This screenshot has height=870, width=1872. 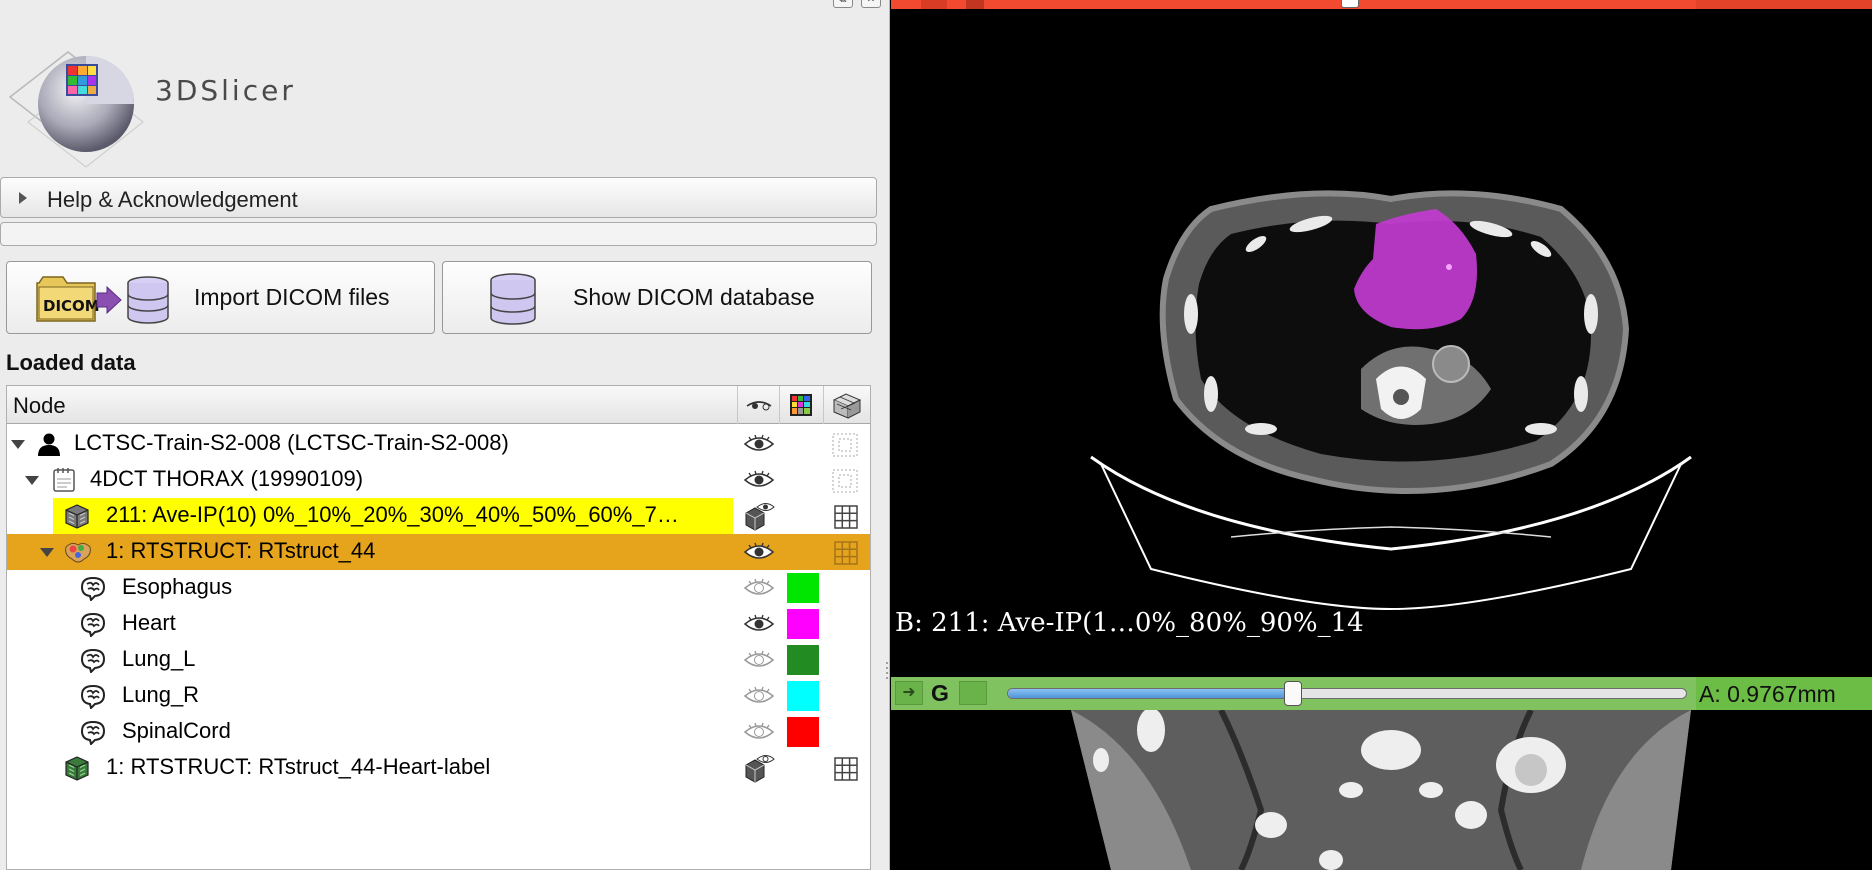 I want to click on aorta, so click(x=1451, y=364).